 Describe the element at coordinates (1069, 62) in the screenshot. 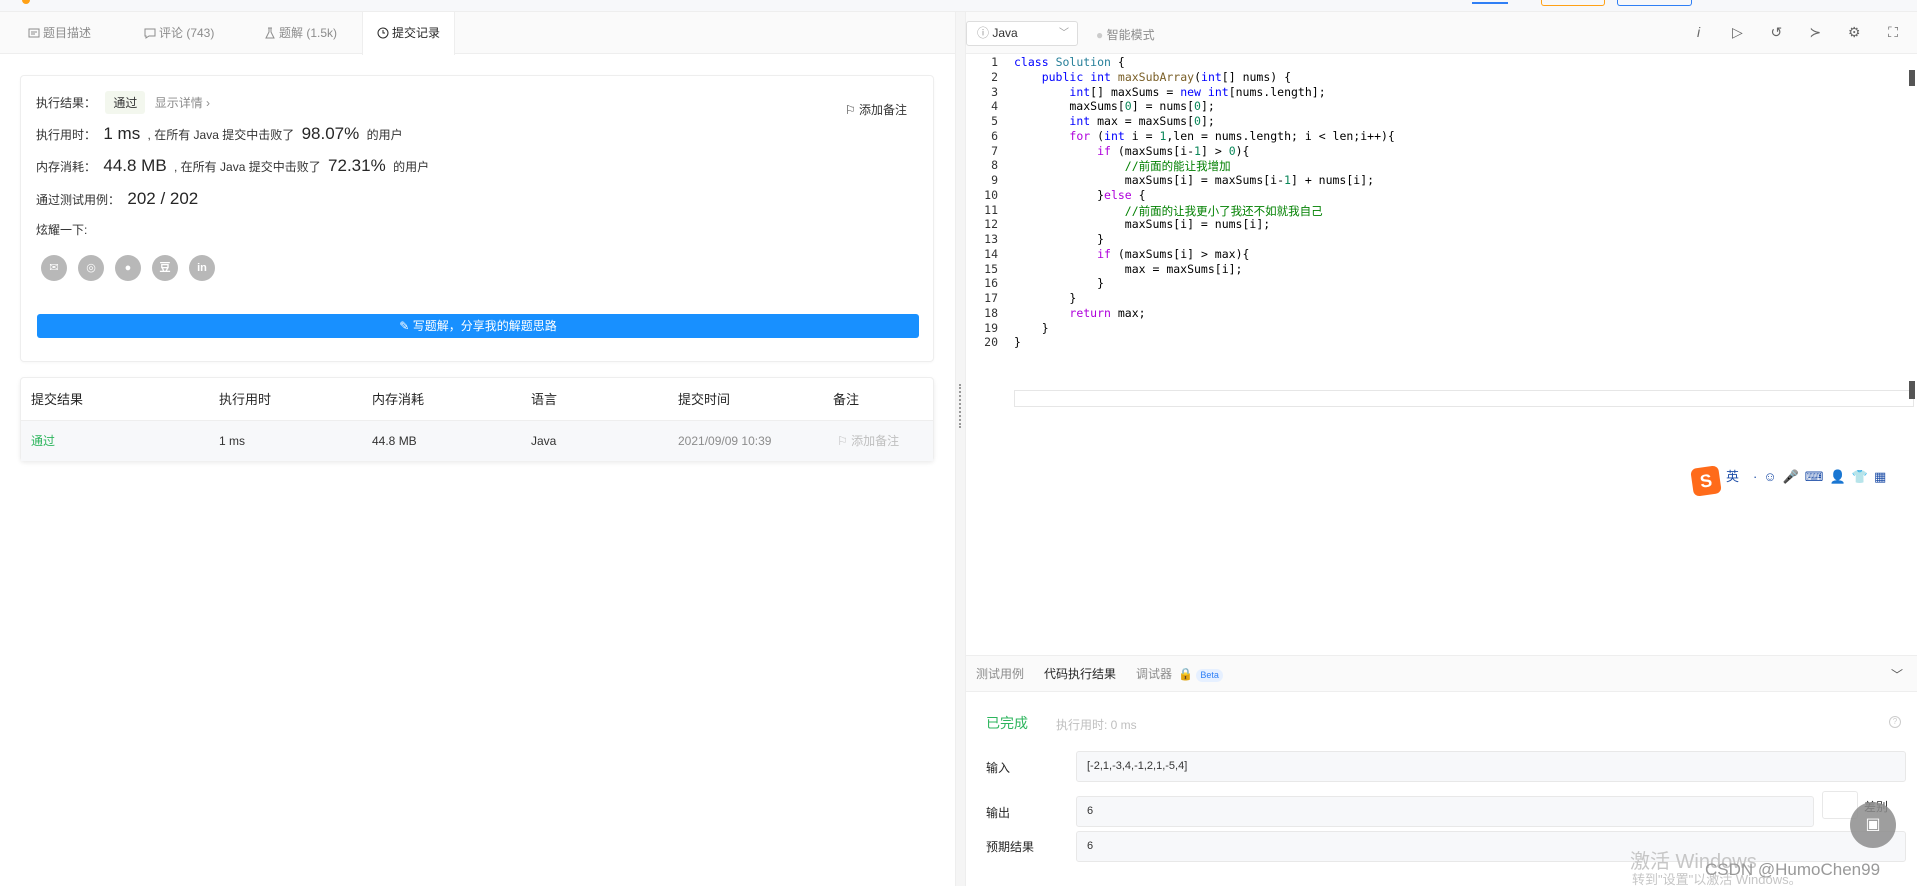

I see `code-line: class Solution {` at that location.